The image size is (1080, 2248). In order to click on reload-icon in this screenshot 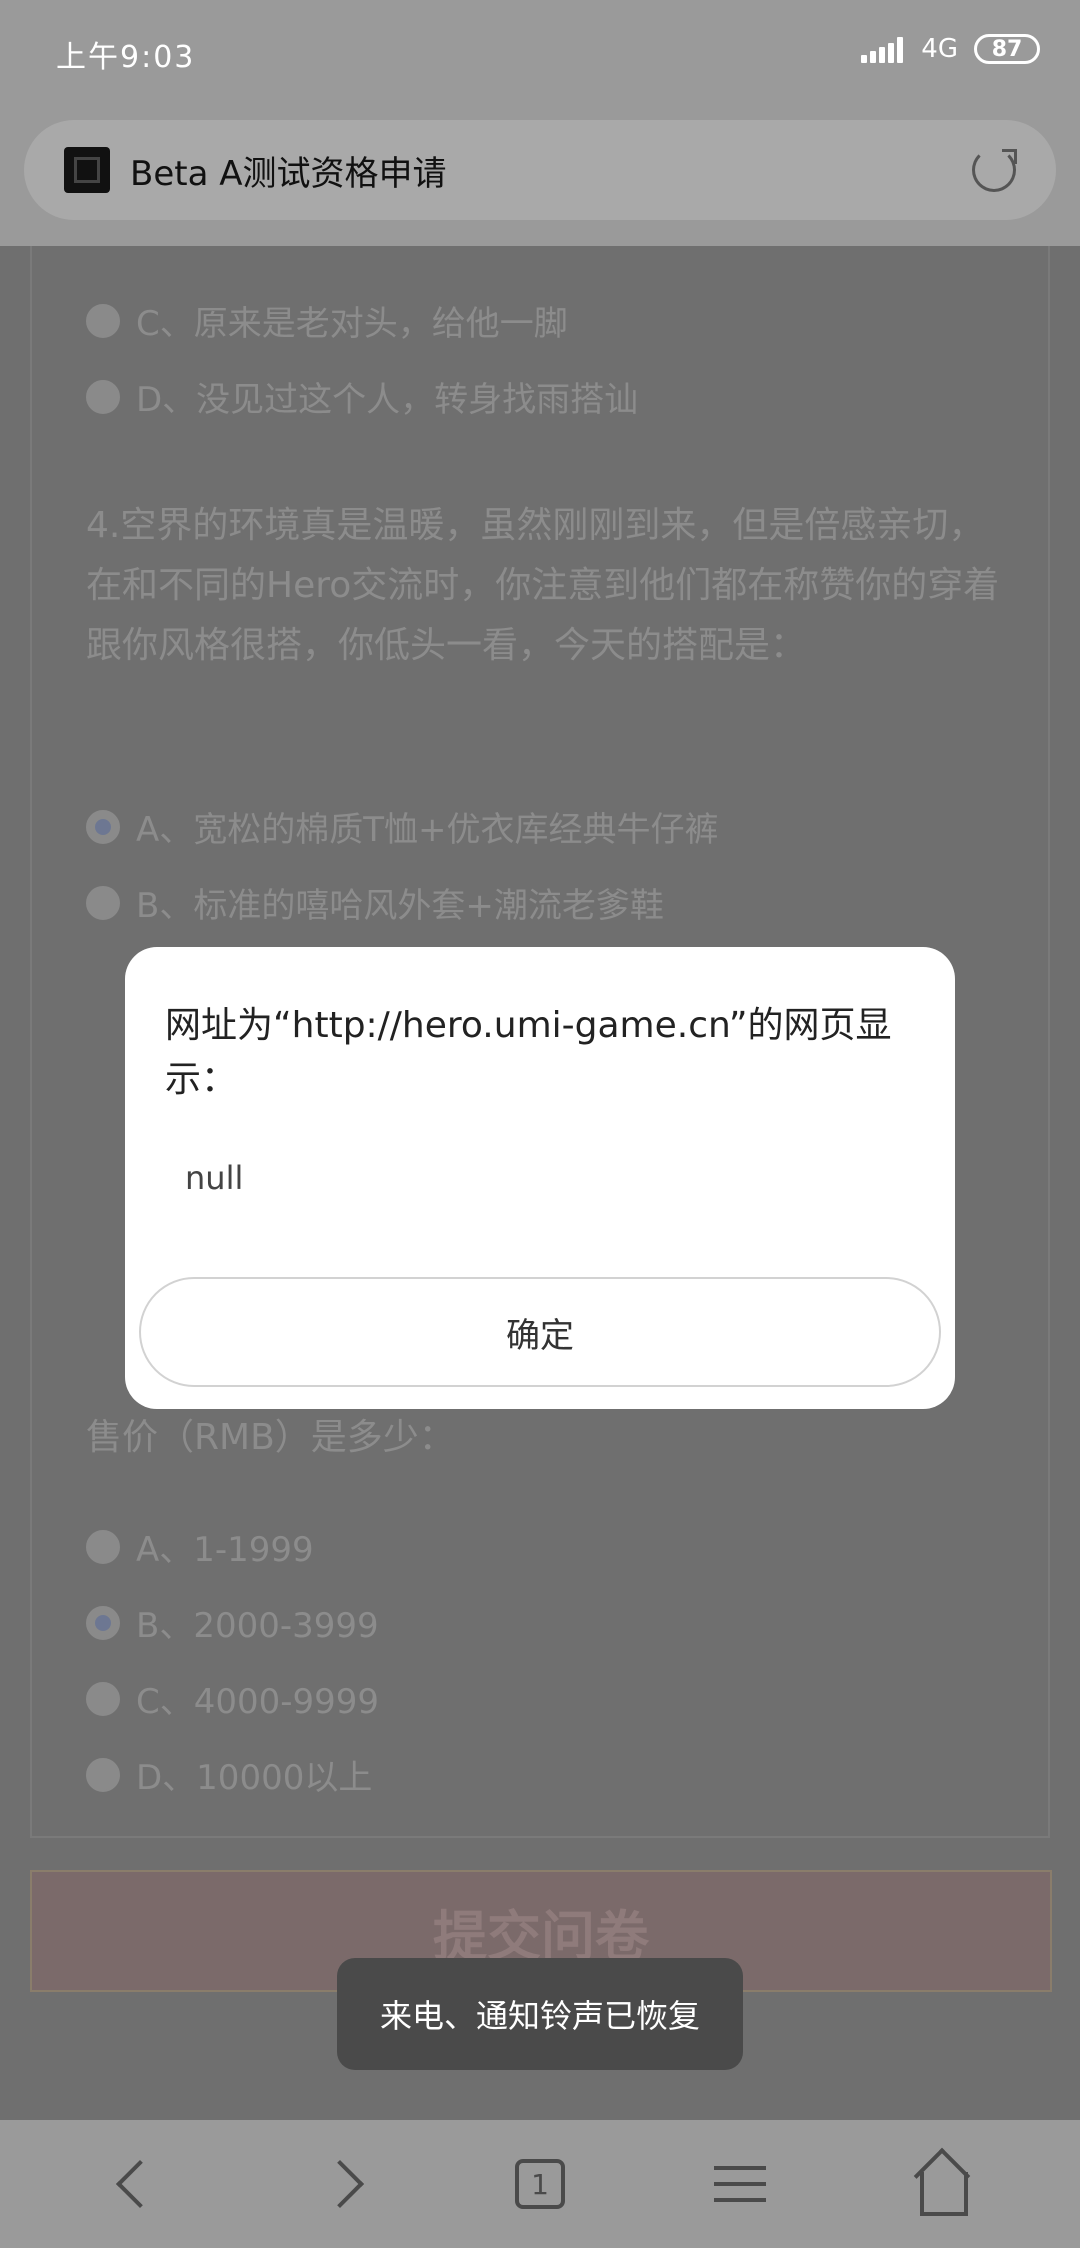, I will do `click(994, 170)`.